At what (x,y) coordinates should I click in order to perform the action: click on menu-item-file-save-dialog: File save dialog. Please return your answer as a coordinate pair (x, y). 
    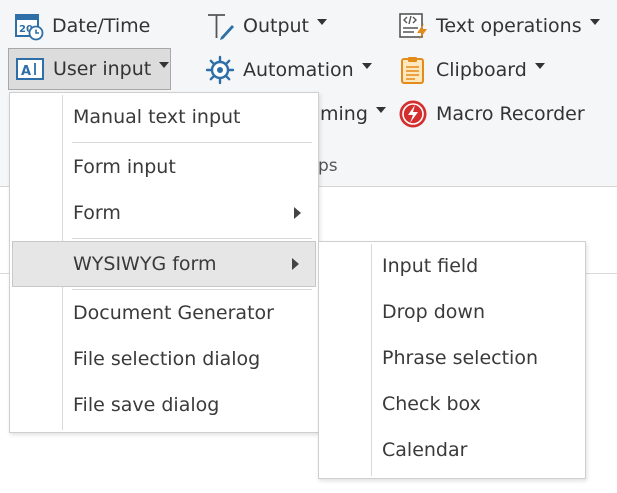
    Looking at the image, I should click on (164, 405).